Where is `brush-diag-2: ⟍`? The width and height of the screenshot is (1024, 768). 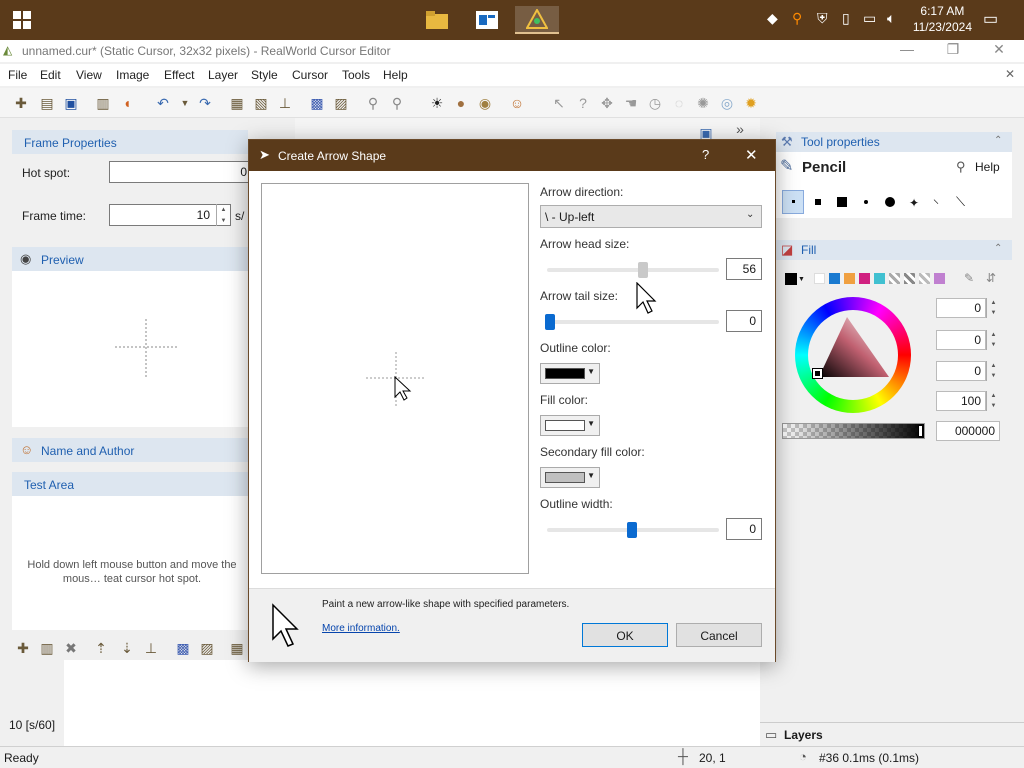 brush-diag-2: ⟍ is located at coordinates (960, 202).